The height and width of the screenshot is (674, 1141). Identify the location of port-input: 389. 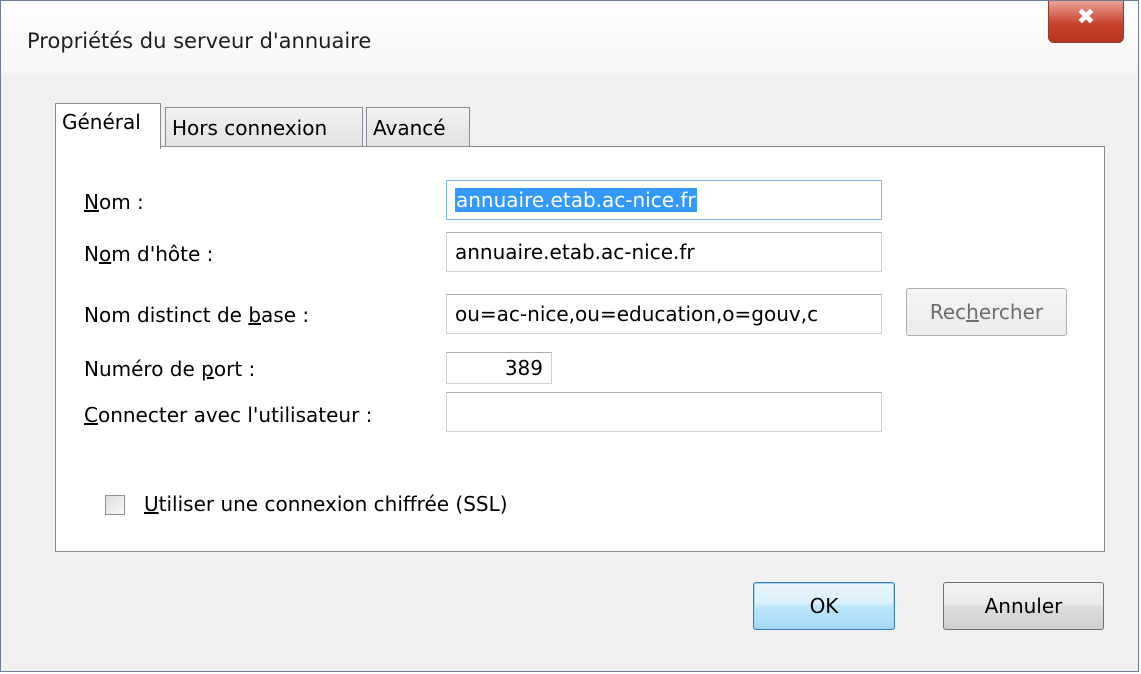
(499, 368).